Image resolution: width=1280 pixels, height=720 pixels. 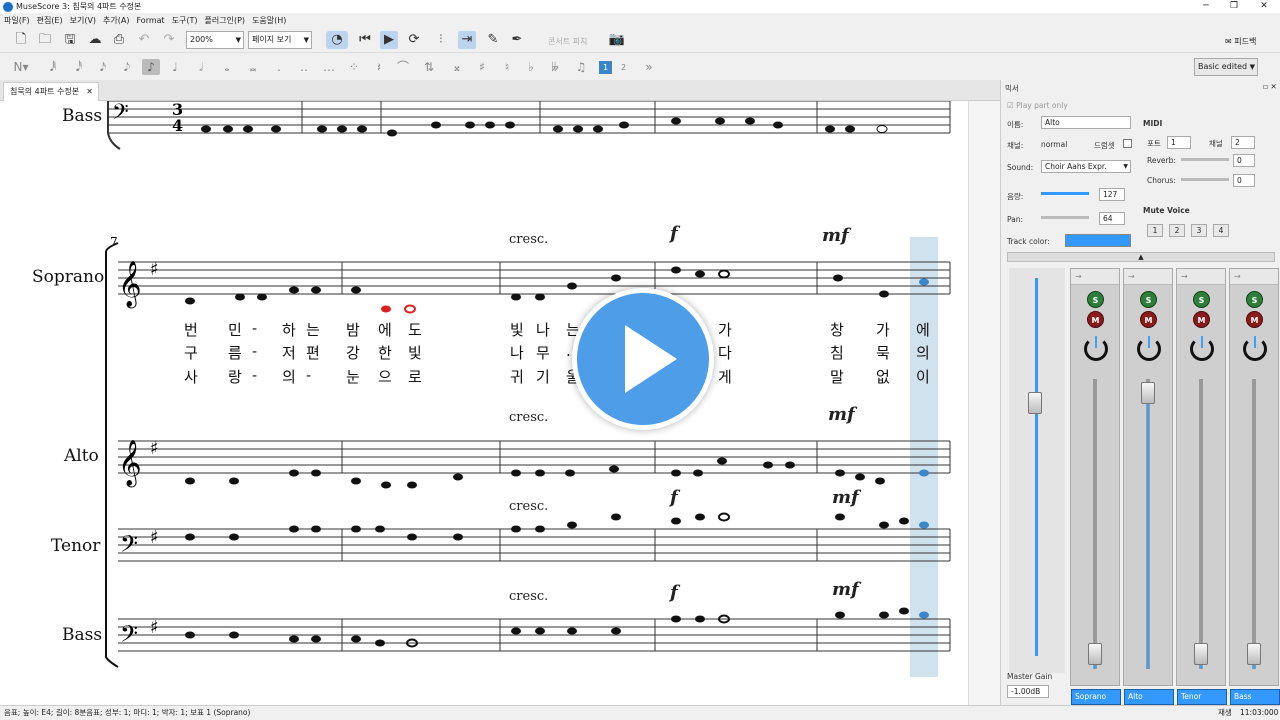 What do you see at coordinates (337, 40) in the screenshot?
I see `note-input-icon: ◔` at bounding box center [337, 40].